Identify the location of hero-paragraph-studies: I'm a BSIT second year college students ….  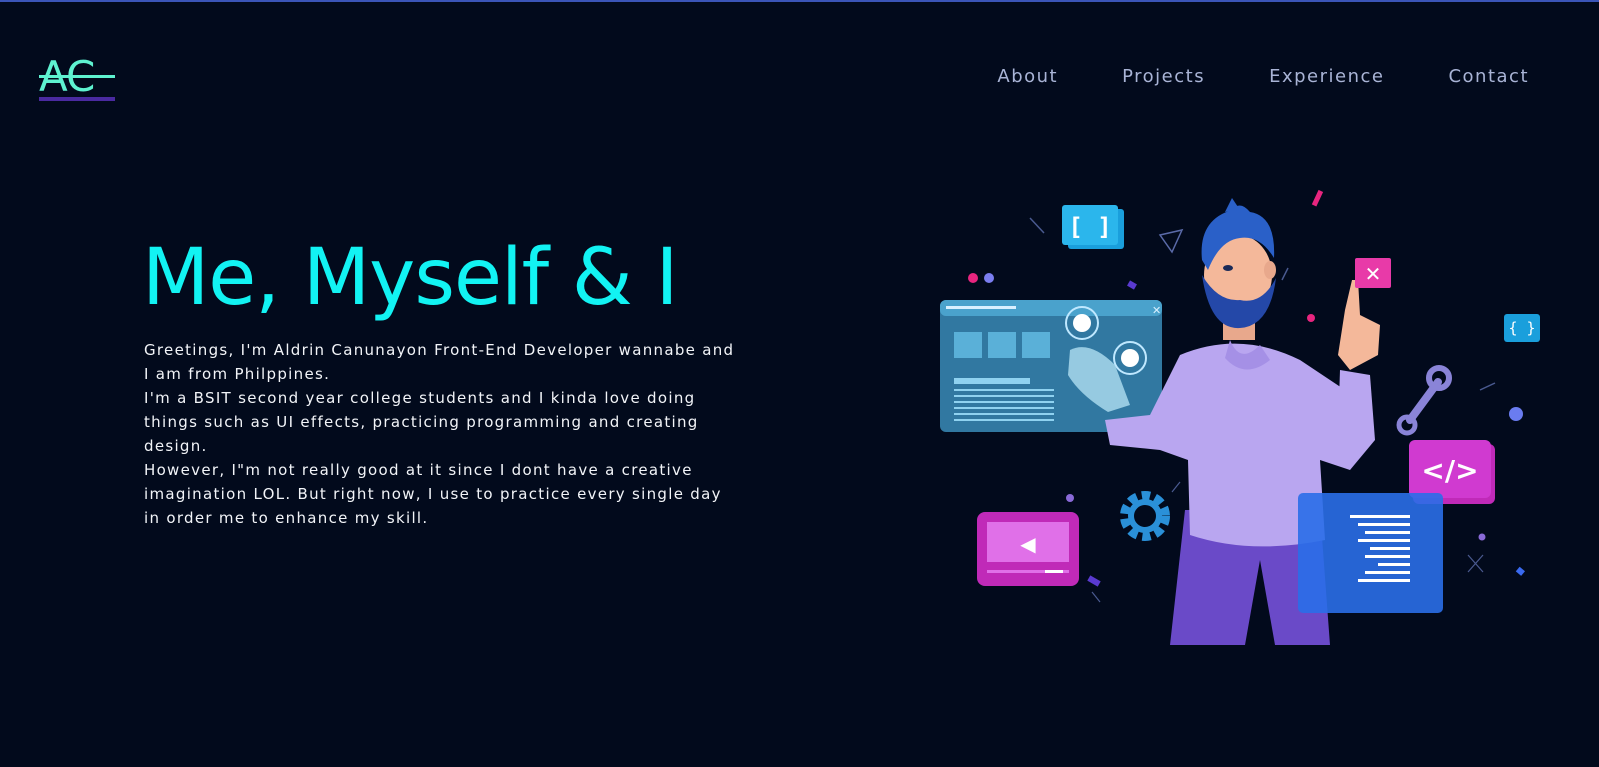
(421, 422).